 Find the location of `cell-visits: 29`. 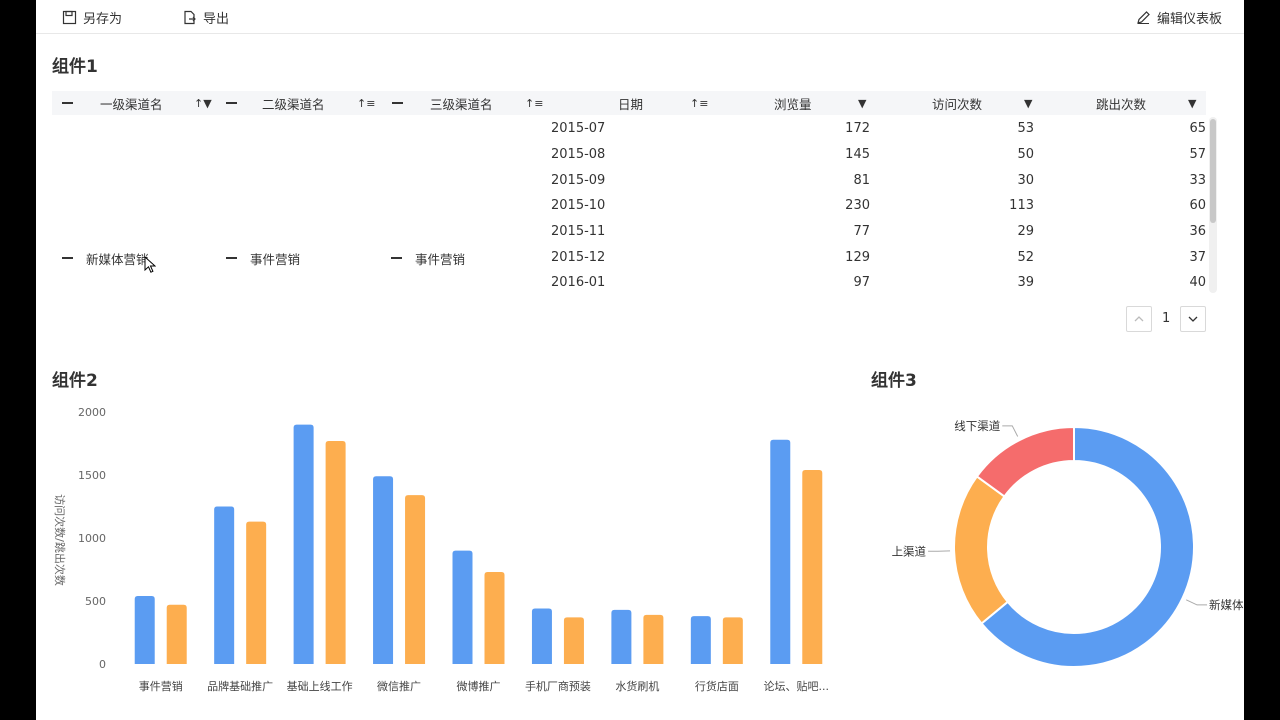

cell-visits: 29 is located at coordinates (1025, 231).